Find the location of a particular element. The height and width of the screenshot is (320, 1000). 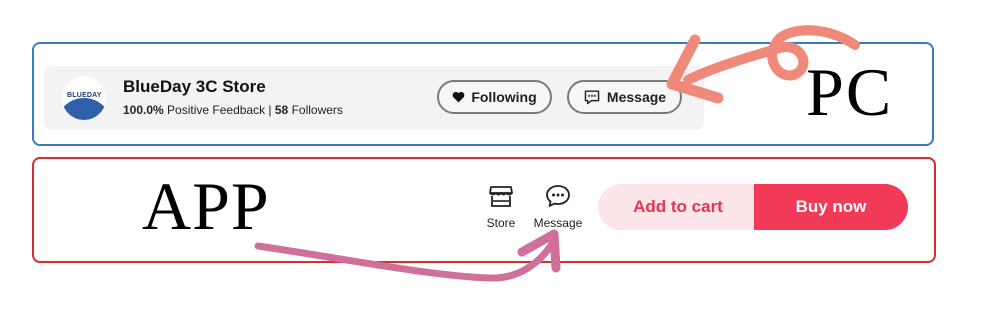

app-message-button: Message is located at coordinates (558, 207).